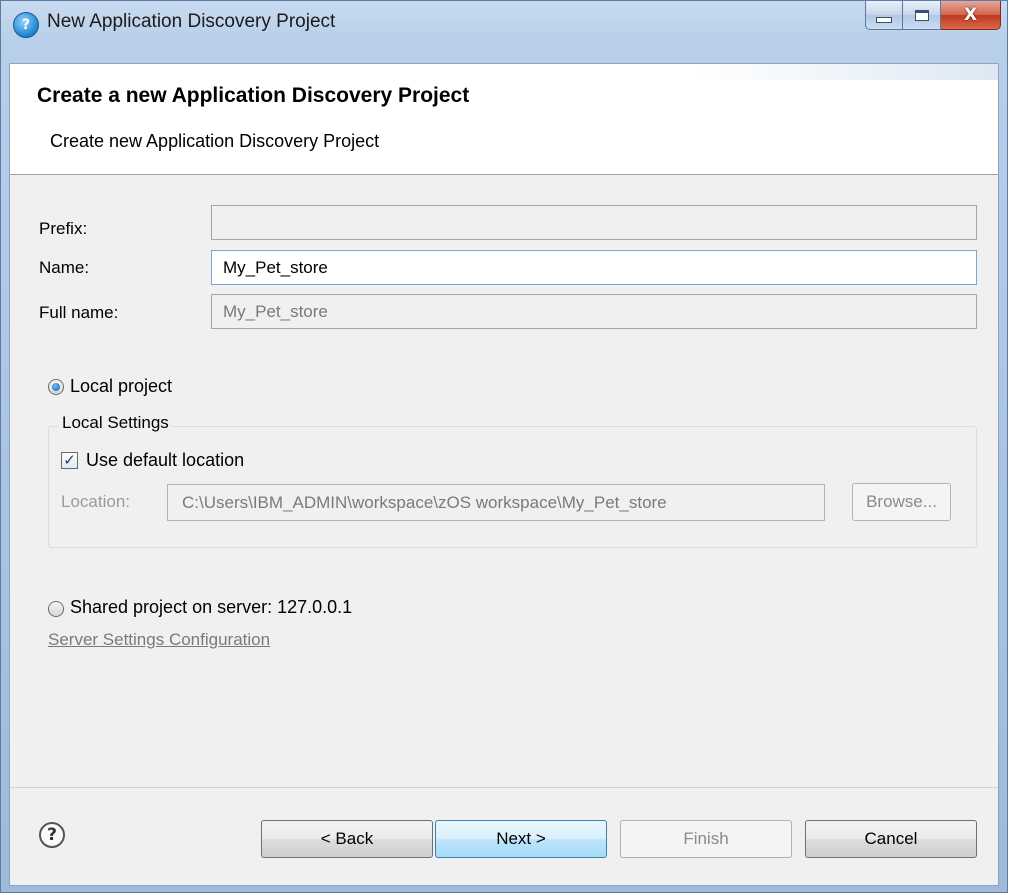  I want to click on window-controls: X, so click(933, 16).